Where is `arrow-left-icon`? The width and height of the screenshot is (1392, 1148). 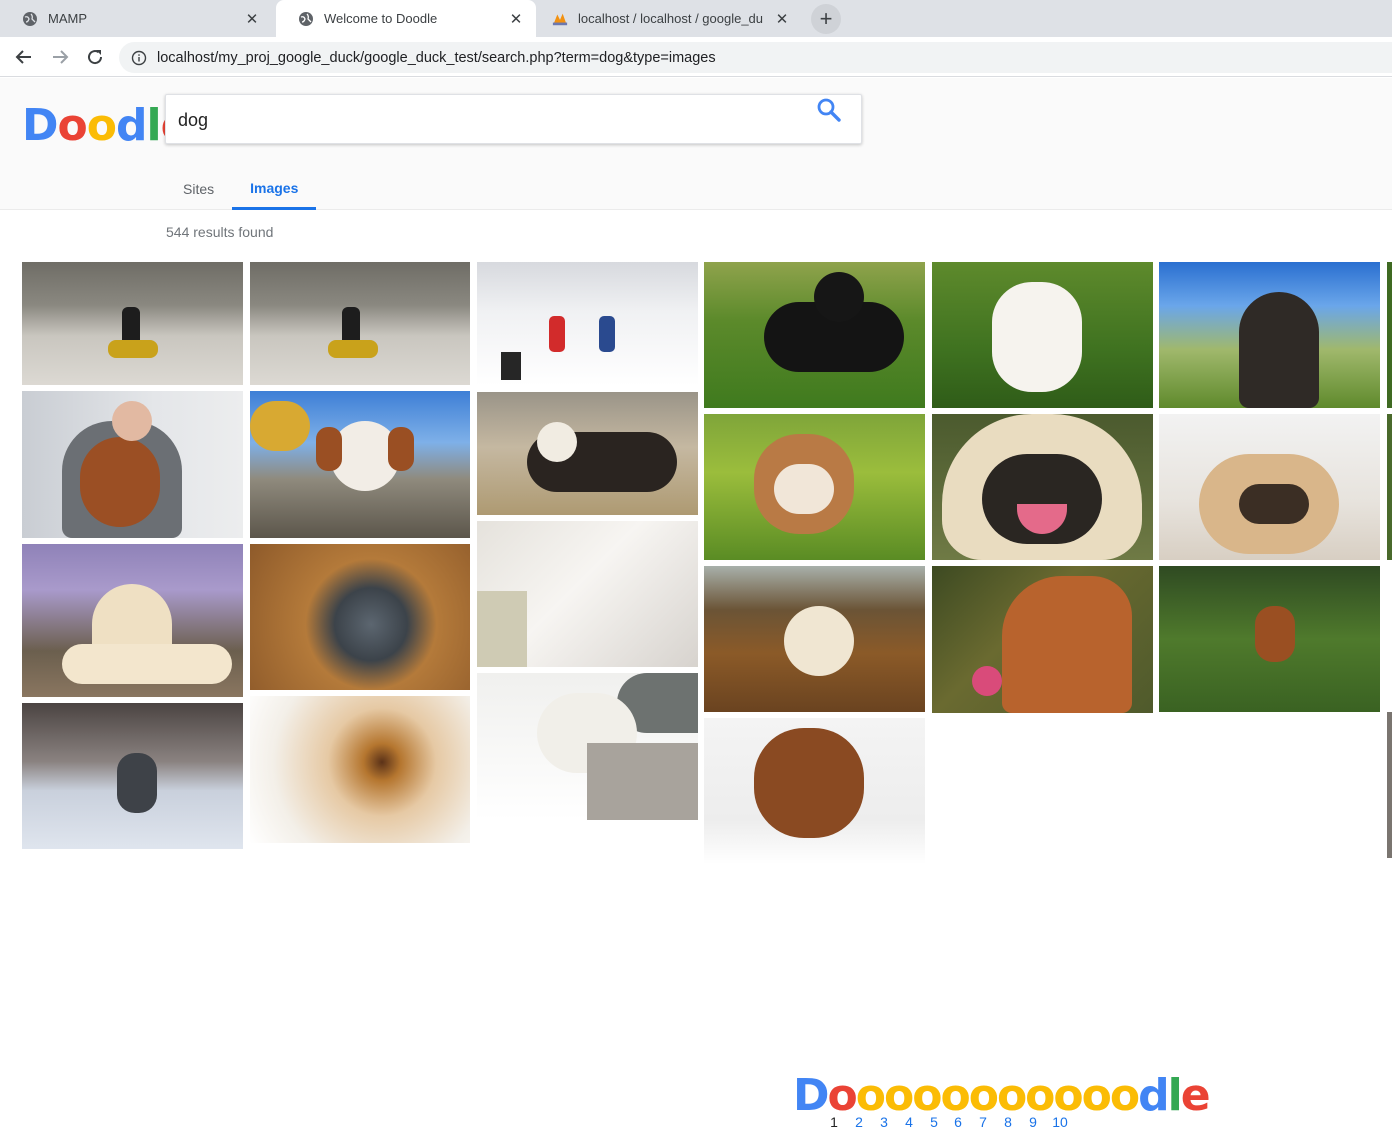 arrow-left-icon is located at coordinates (23, 57).